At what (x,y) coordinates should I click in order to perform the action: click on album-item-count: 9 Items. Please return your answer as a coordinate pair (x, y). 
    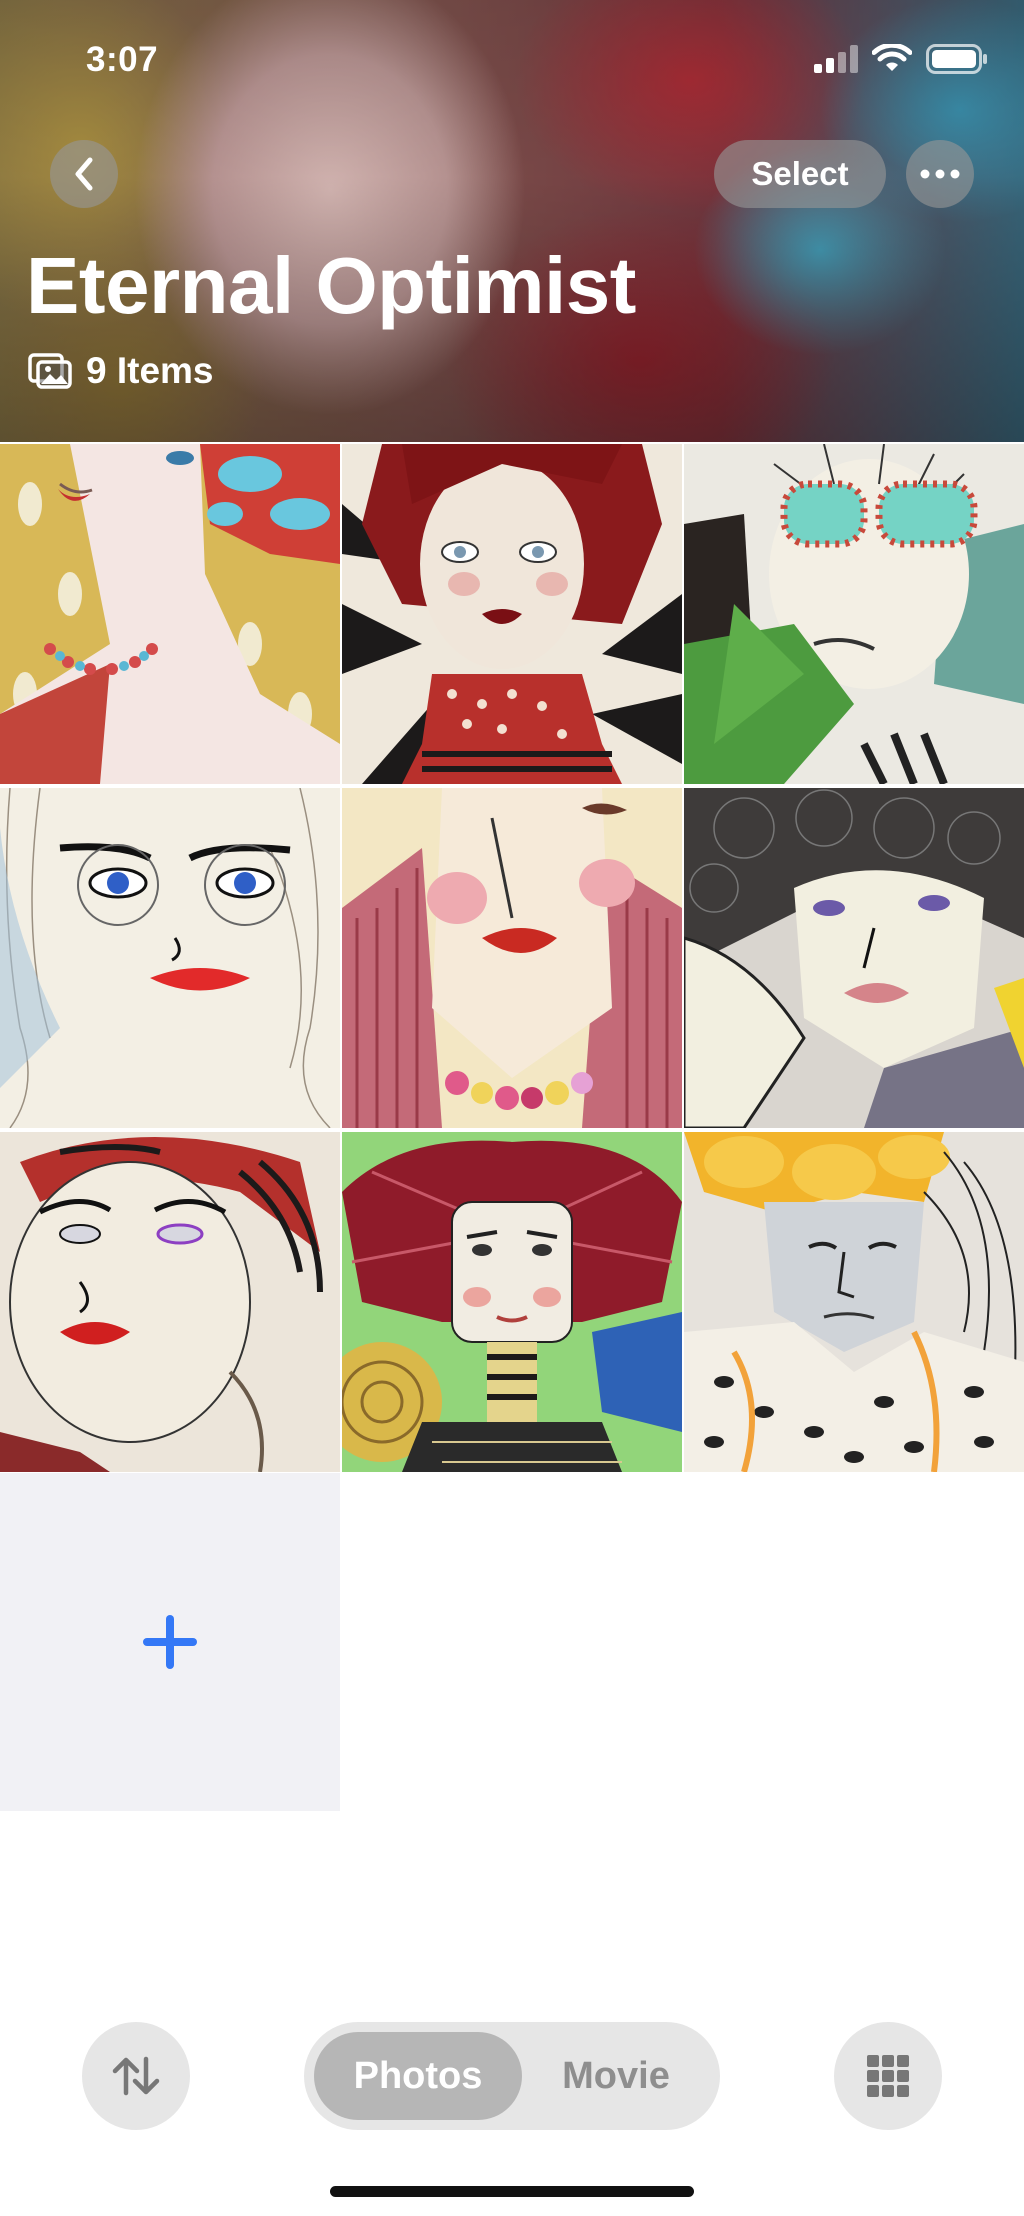
    Looking at the image, I should click on (121, 371).